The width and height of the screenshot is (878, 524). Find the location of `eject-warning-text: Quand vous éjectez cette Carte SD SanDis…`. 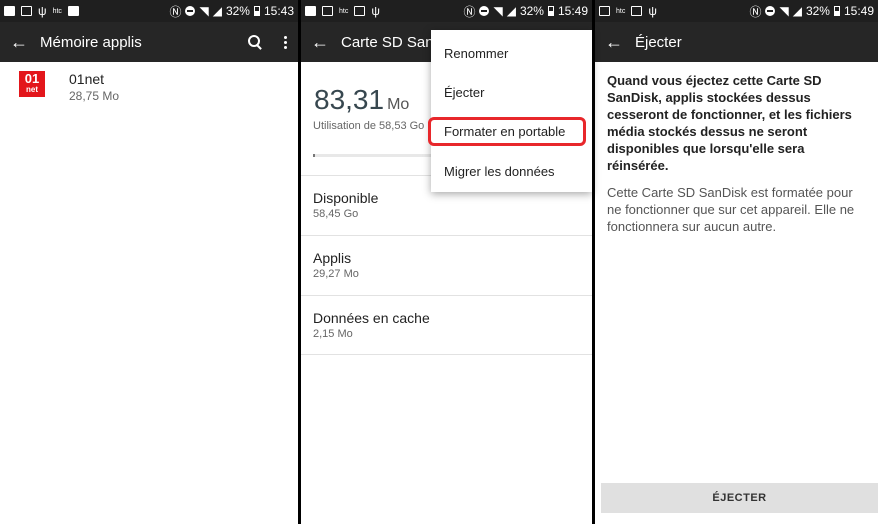

eject-warning-text: Quand vous éjectez cette Carte SD SanDis… is located at coordinates (729, 123).